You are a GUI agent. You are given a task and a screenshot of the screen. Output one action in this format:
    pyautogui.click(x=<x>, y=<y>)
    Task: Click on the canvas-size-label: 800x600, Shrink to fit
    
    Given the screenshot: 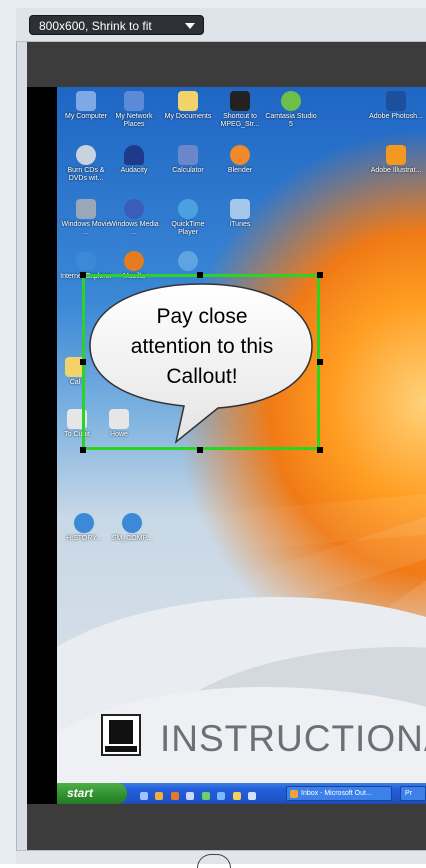 What is the action you would take?
    pyautogui.click(x=95, y=26)
    